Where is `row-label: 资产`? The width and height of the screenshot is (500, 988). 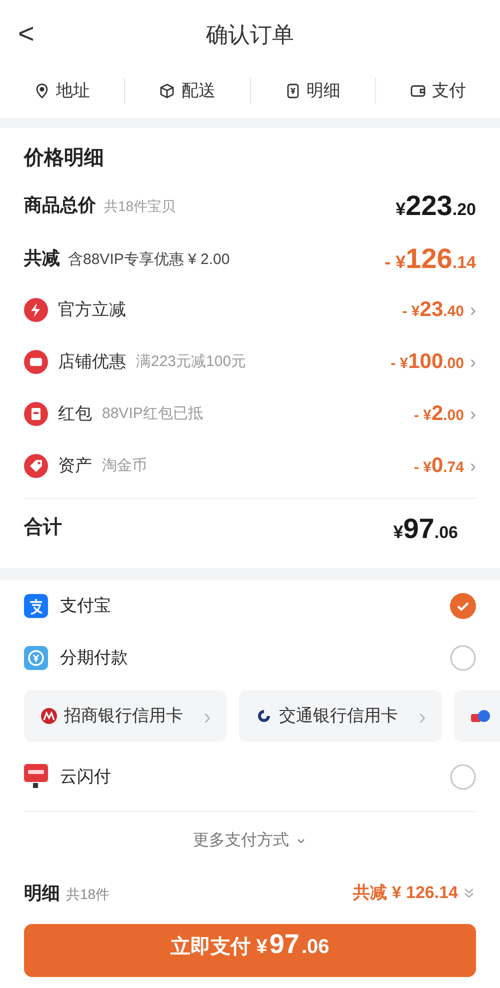 row-label: 资产 is located at coordinates (75, 466).